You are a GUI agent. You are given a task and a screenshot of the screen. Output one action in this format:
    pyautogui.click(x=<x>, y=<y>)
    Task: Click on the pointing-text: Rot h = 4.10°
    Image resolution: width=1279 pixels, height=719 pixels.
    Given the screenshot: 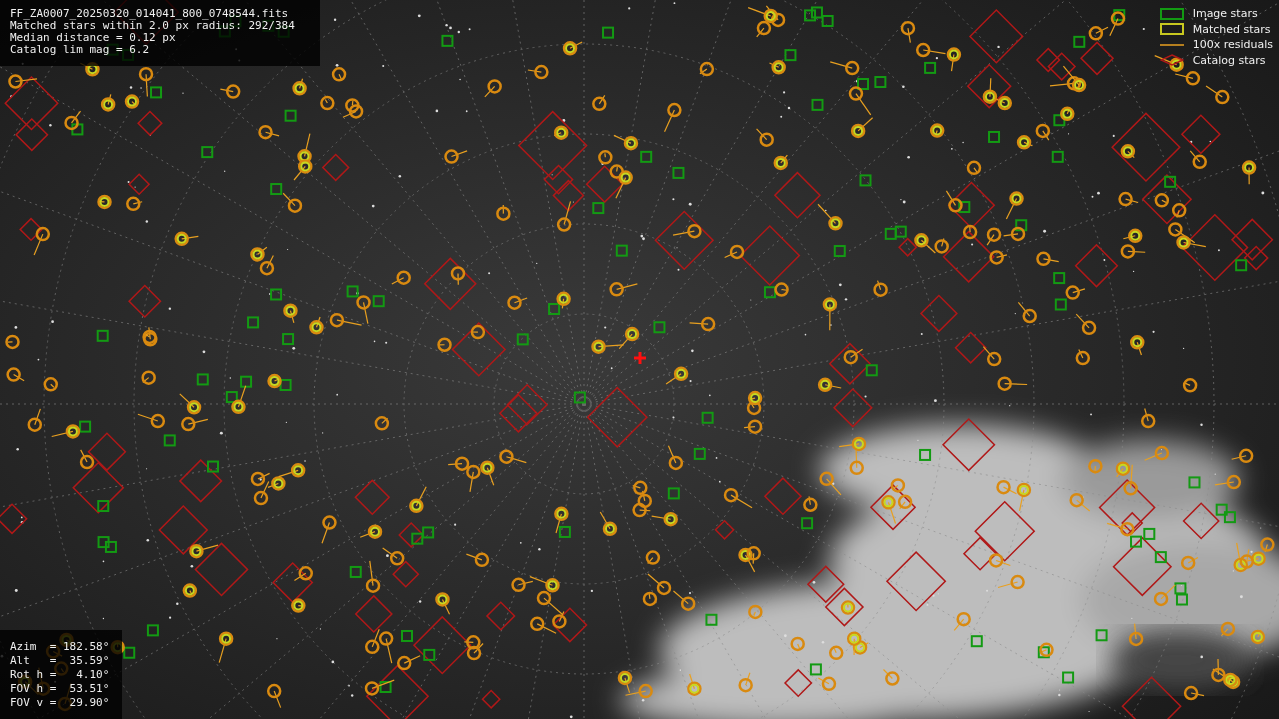 What is the action you would take?
    pyautogui.click(x=60, y=675)
    